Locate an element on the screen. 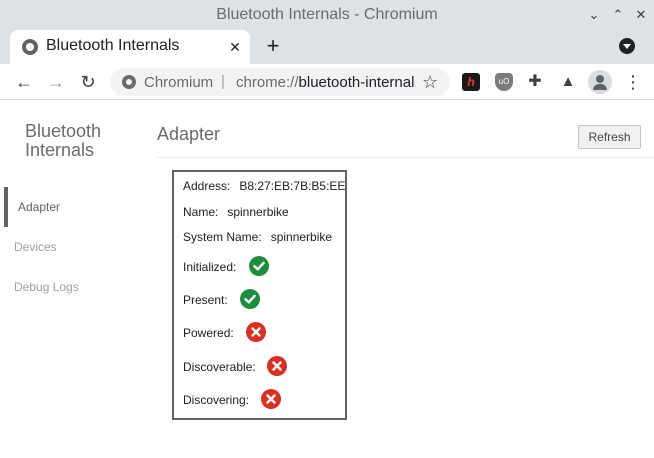  minimize-icon: ⌄ is located at coordinates (594, 15).